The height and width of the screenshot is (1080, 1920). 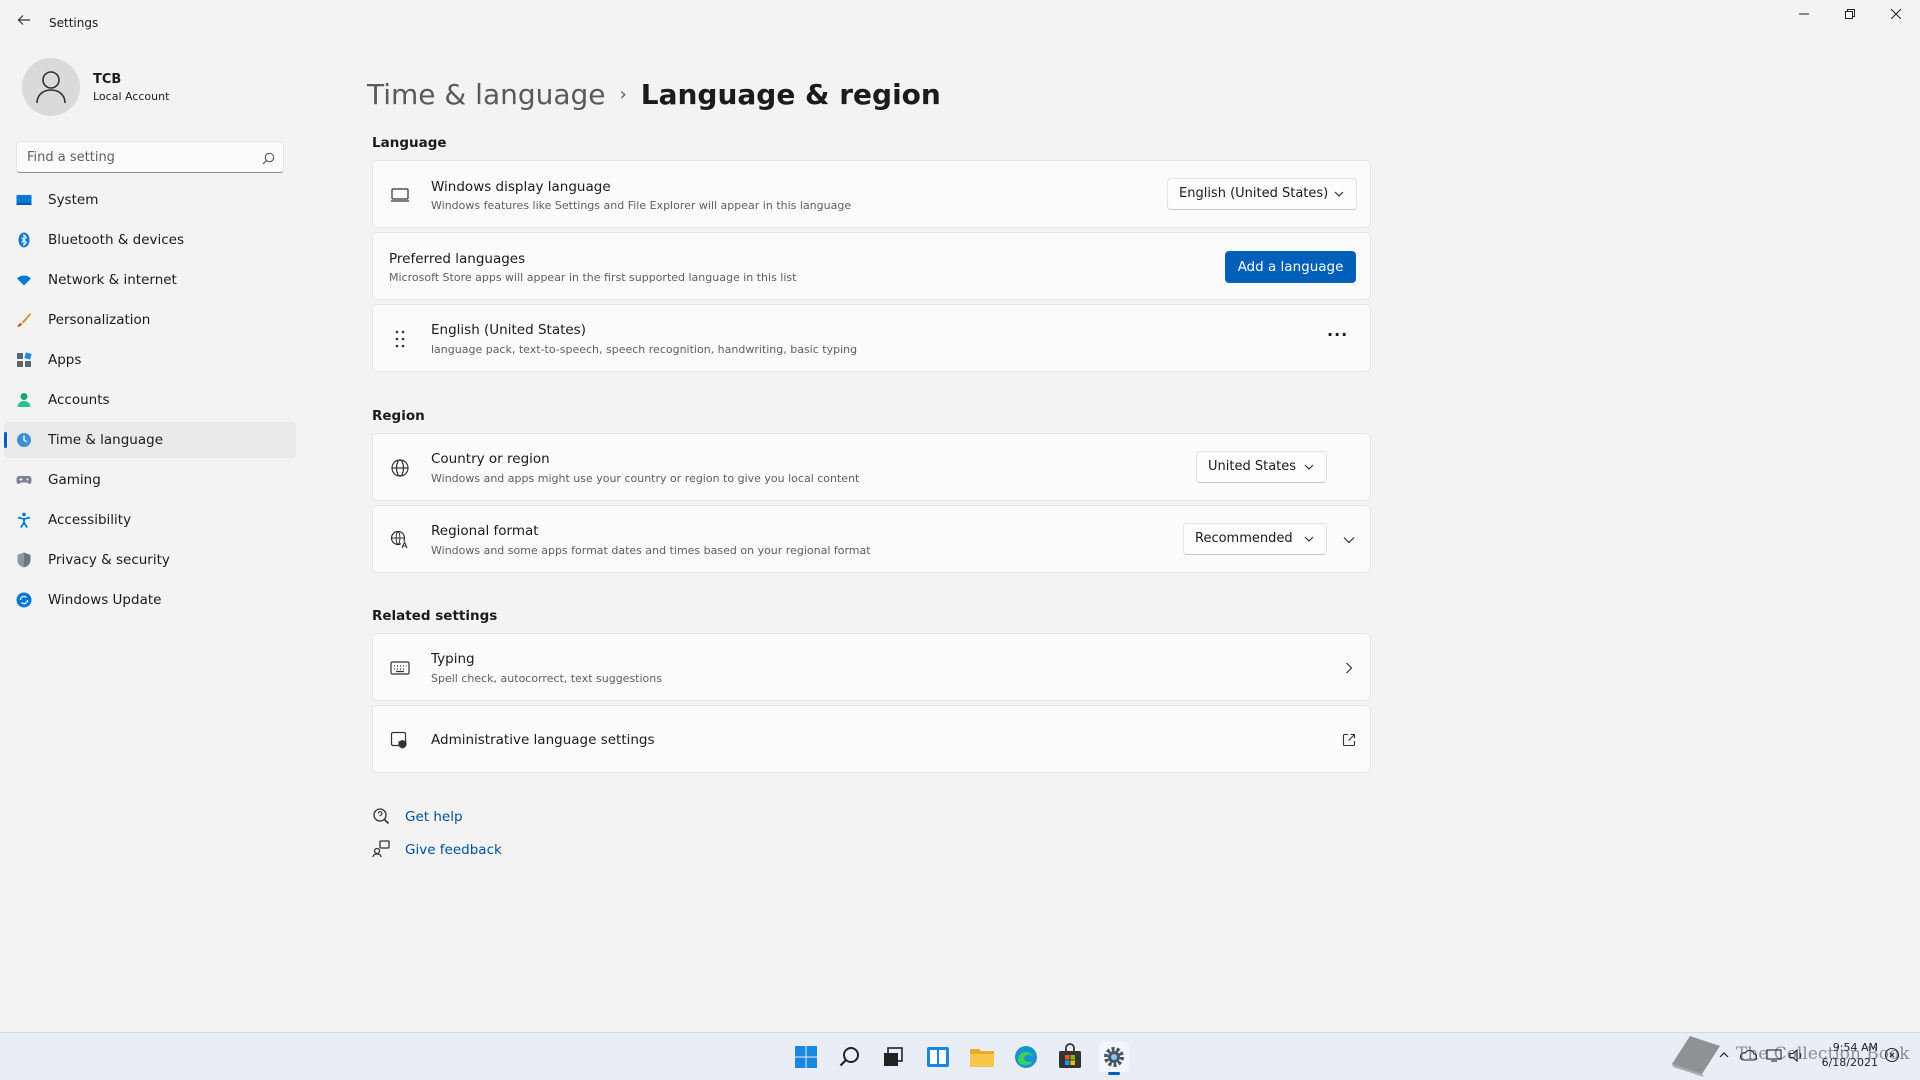 I want to click on get-help-icon, so click(x=381, y=816).